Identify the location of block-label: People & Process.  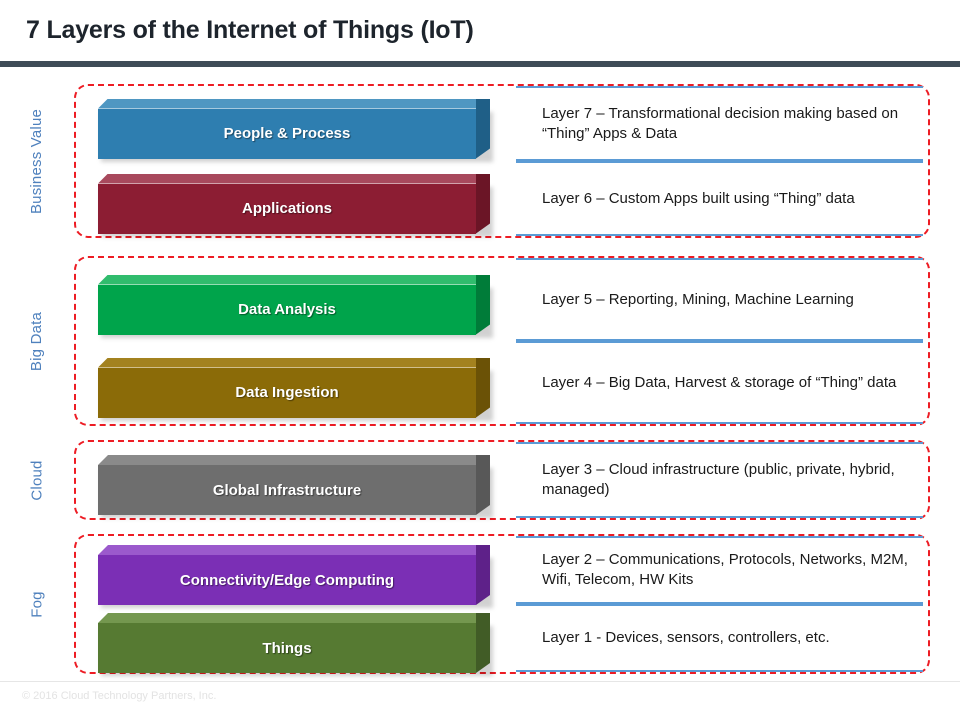
(287, 133).